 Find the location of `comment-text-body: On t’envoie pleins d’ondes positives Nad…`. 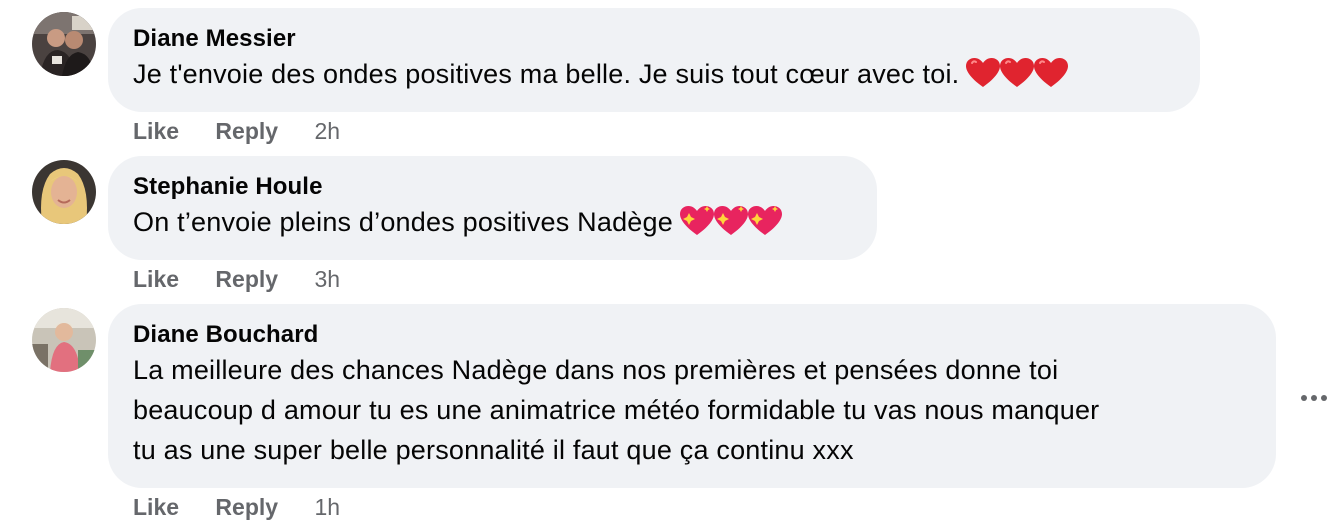

comment-text-body: On t’envoie pleins d’ondes positives Nad… is located at coordinates (403, 222).